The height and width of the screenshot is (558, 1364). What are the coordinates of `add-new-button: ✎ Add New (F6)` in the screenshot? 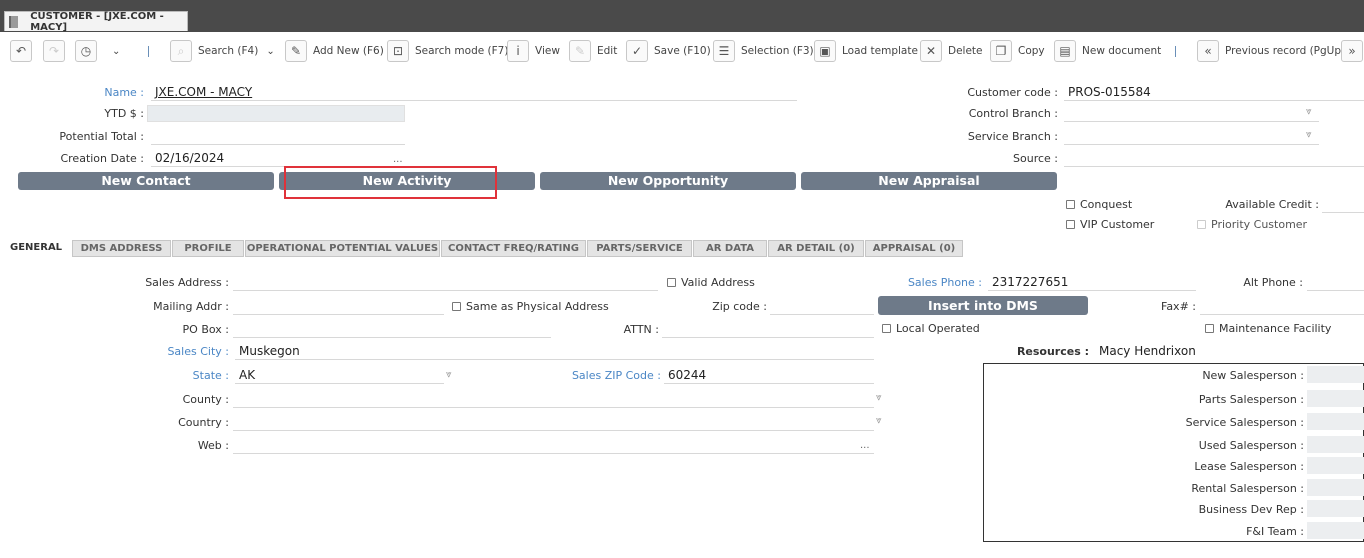 It's located at (334, 51).